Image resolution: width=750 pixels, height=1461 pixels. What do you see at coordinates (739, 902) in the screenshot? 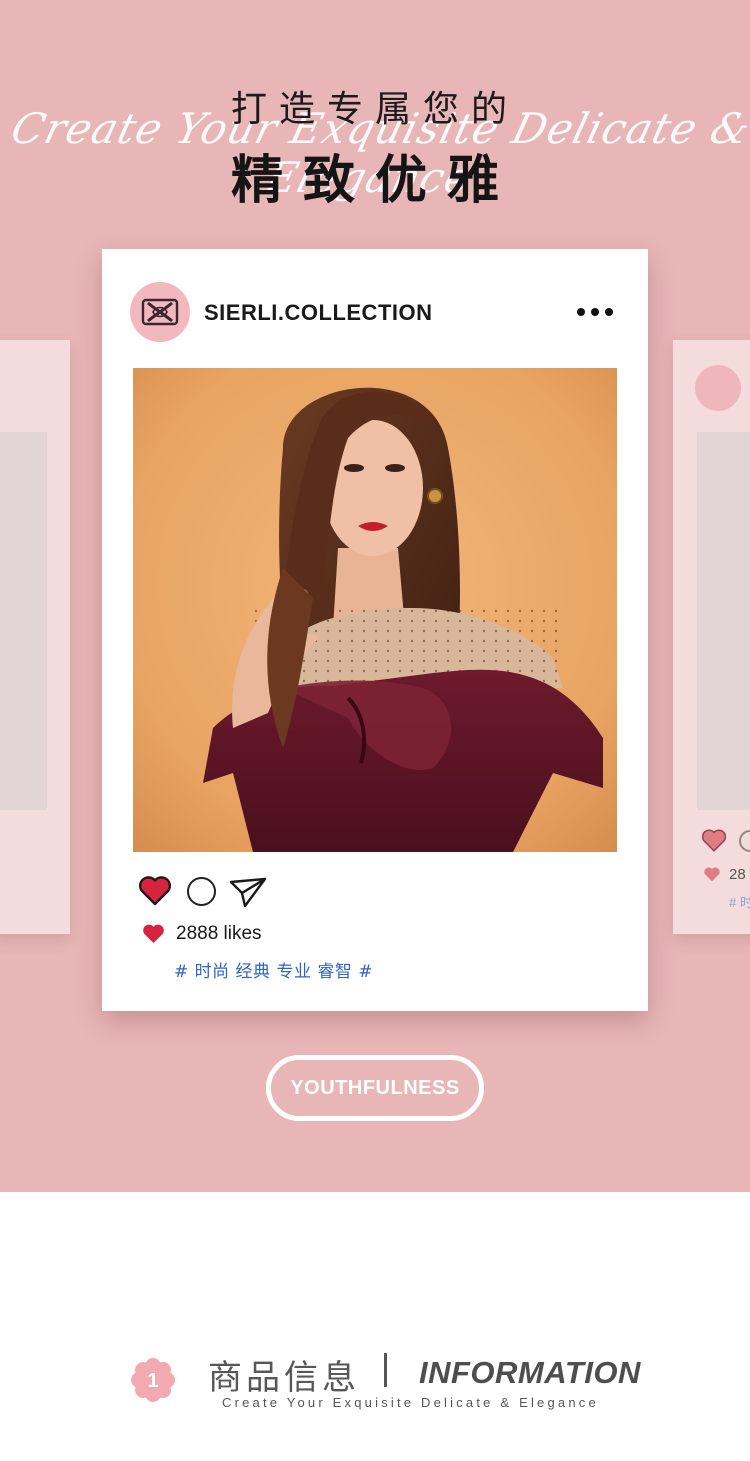
I see `side-card-tags: # 时` at bounding box center [739, 902].